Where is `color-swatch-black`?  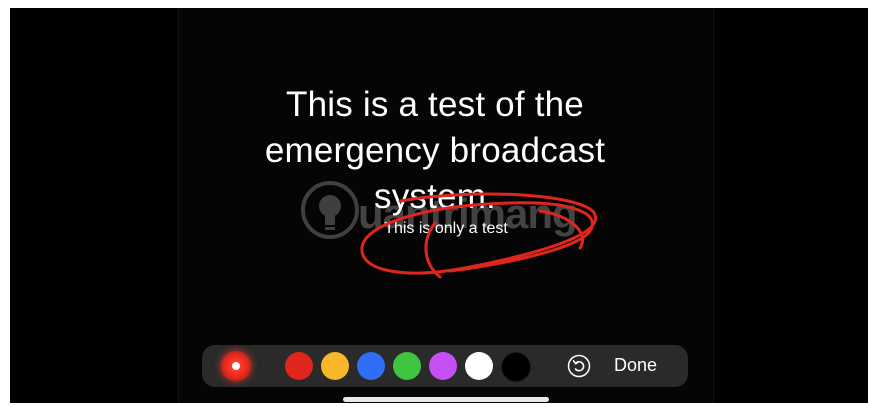 color-swatch-black is located at coordinates (516, 367).